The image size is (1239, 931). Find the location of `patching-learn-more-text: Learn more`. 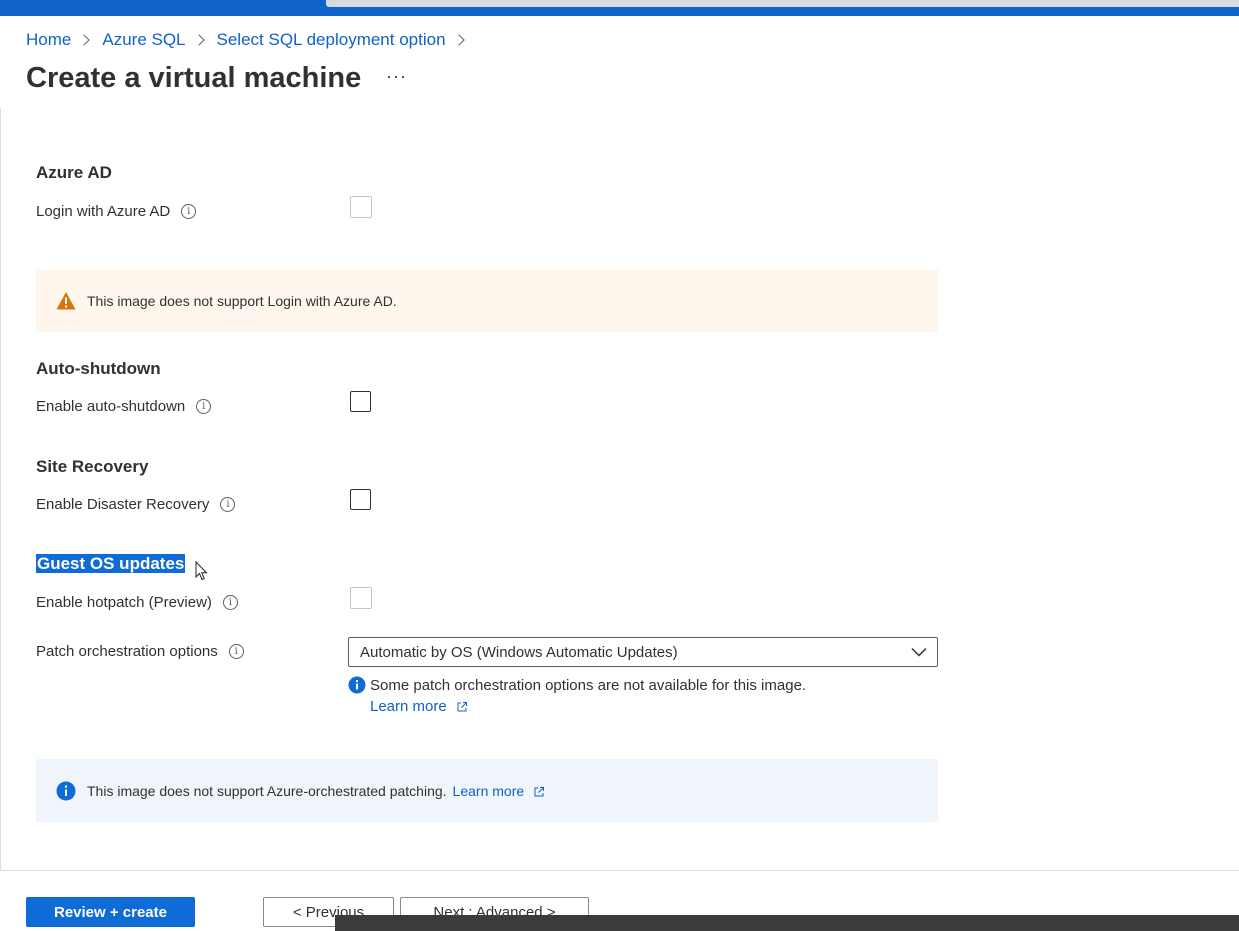

patching-learn-more-text: Learn more is located at coordinates (489, 791).